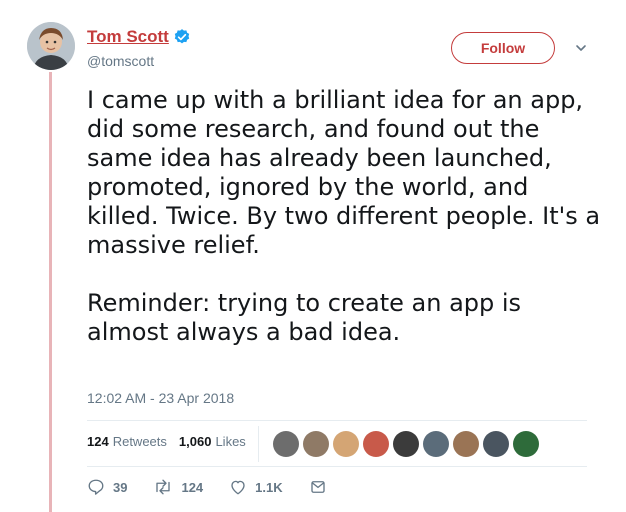 The width and height of the screenshot is (626, 512). I want to click on like-button: 1.1K, so click(256, 487).